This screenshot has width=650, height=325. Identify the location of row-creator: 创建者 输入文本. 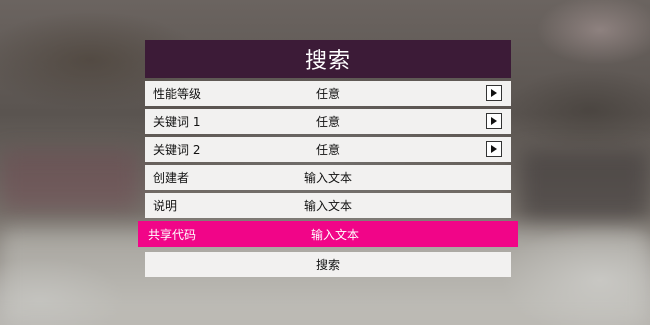
(328, 177).